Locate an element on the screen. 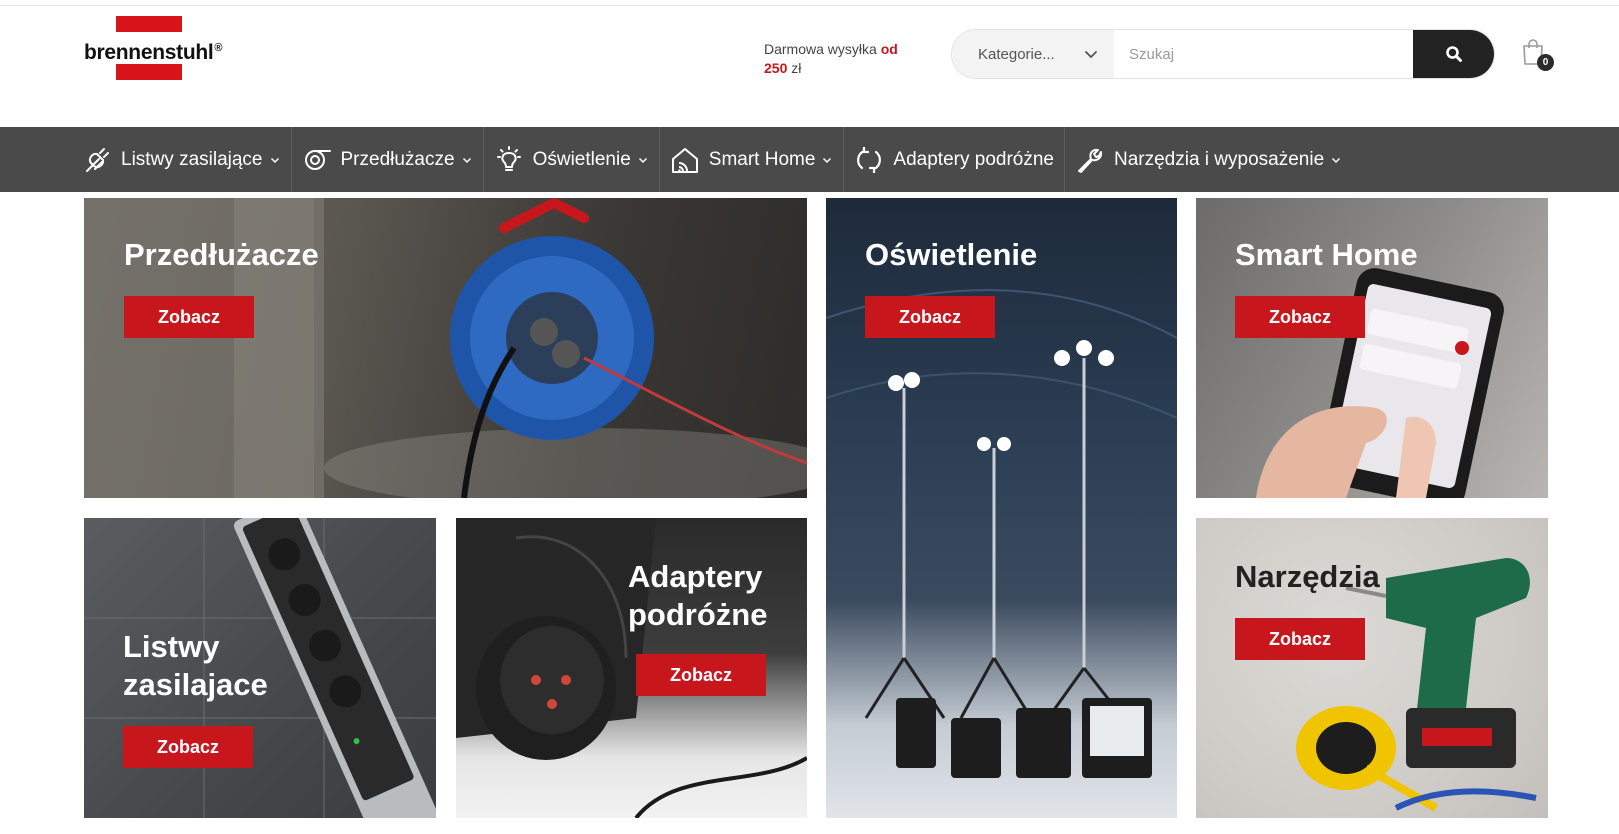  tile-title-line: podróżne is located at coordinates (698, 614).